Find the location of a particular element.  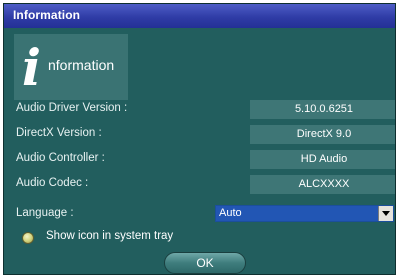

audio-driver-version-label: Audio Driver Version : is located at coordinates (72, 108).